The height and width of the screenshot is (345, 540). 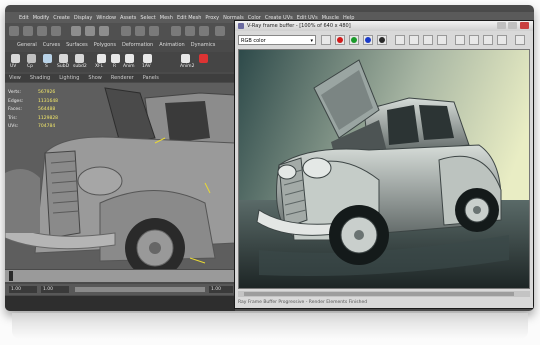 What do you see at coordinates (47, 126) in the screenshot?
I see `hud-value: 704784` at bounding box center [47, 126].